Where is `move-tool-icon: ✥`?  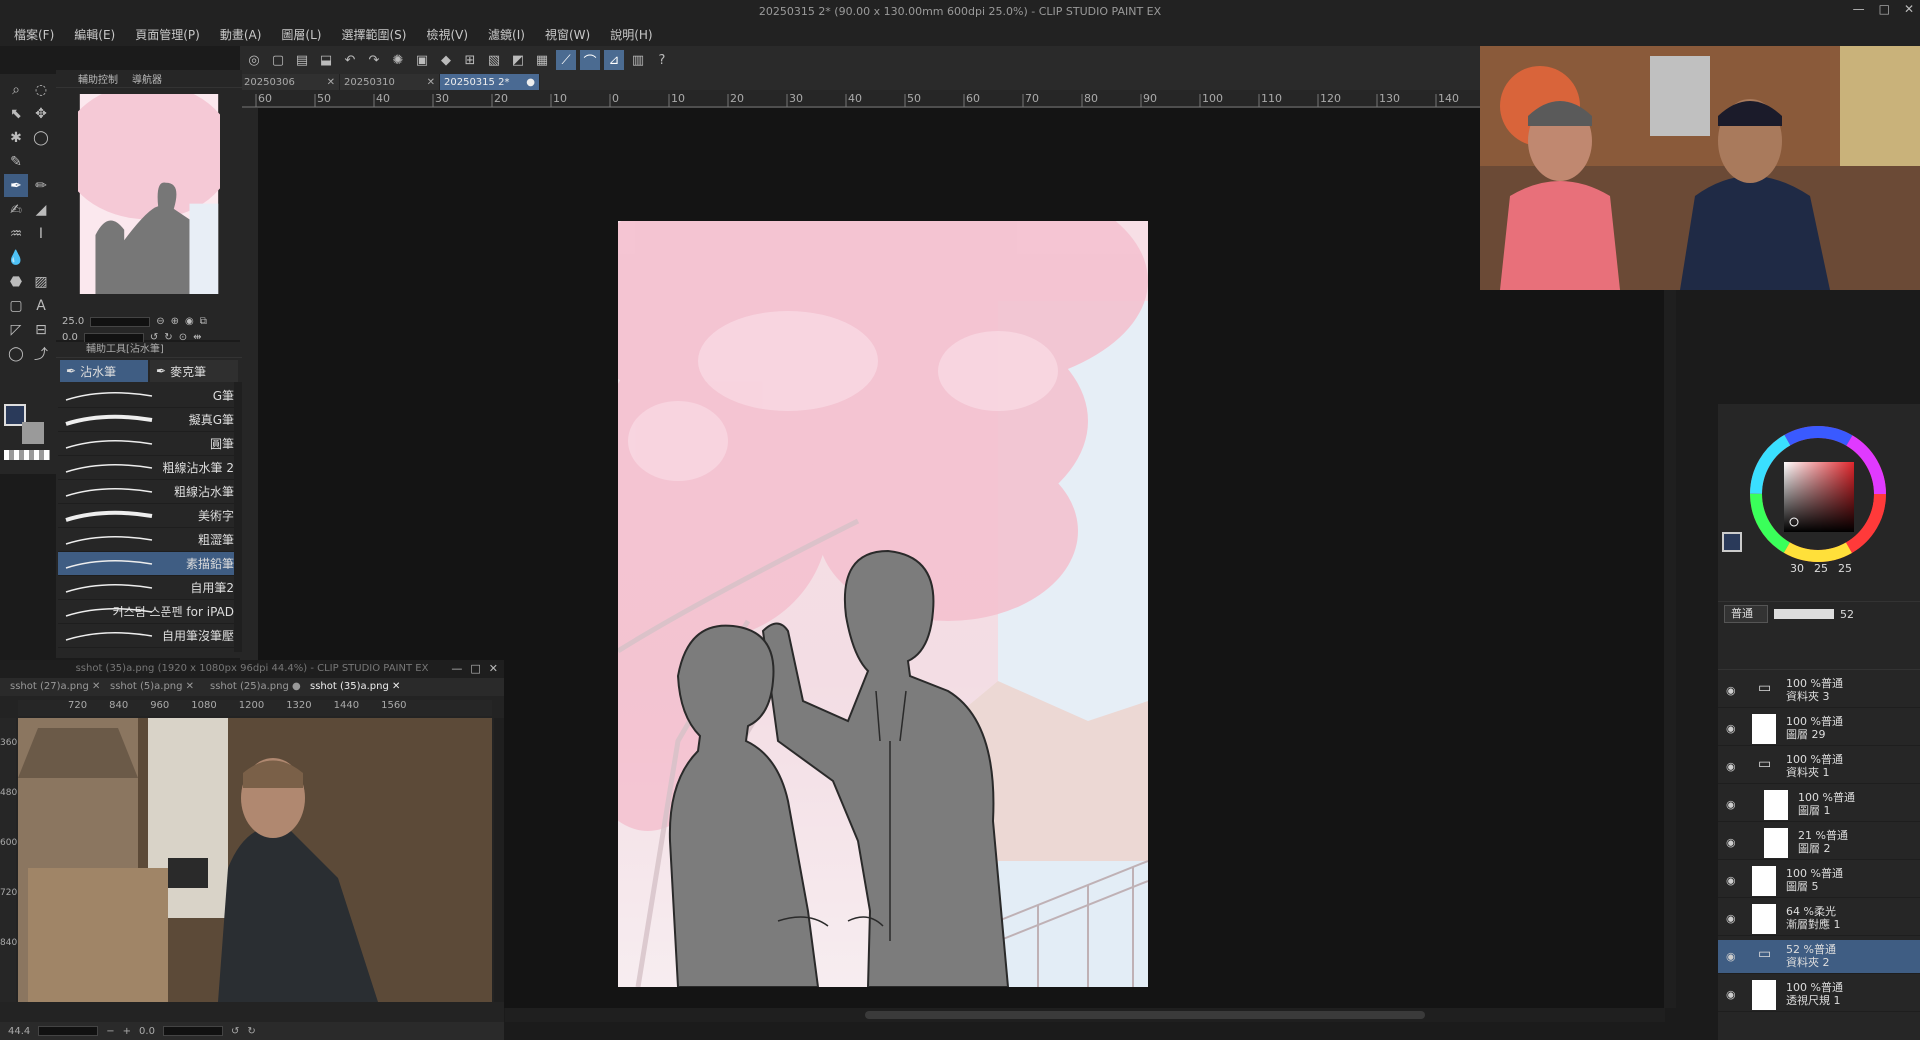 move-tool-icon: ✥ is located at coordinates (41, 113).